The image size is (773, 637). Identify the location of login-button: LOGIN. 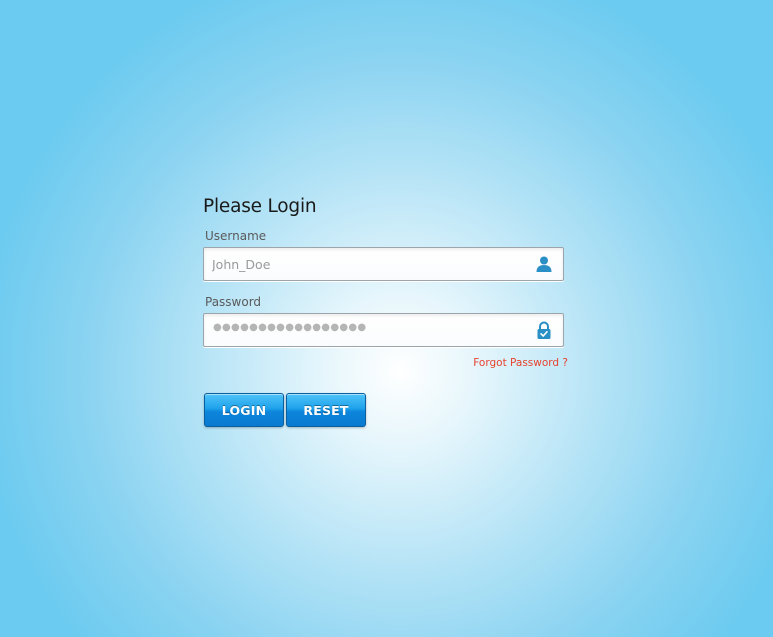
(244, 410).